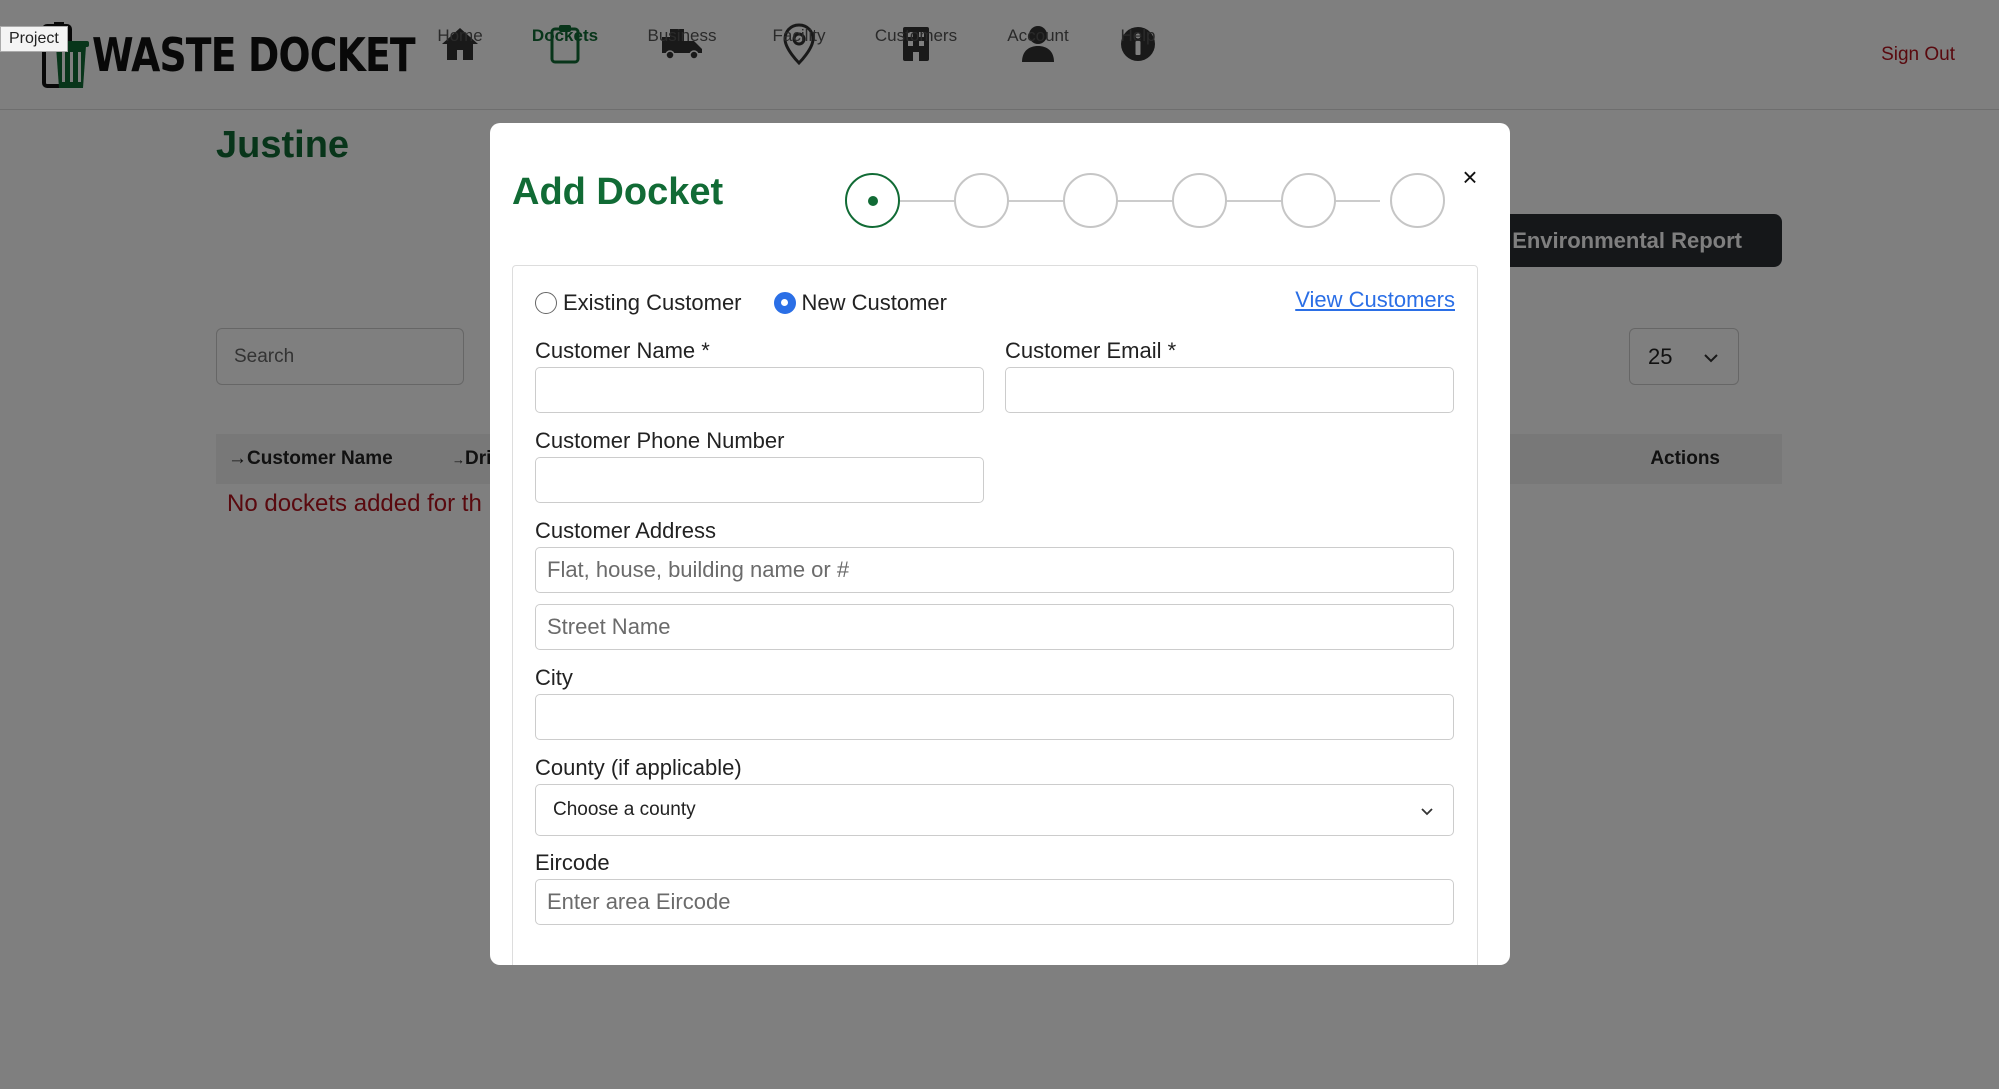 This screenshot has width=1999, height=1089. What do you see at coordinates (994, 810) in the screenshot?
I see `county-select: Choose a county` at bounding box center [994, 810].